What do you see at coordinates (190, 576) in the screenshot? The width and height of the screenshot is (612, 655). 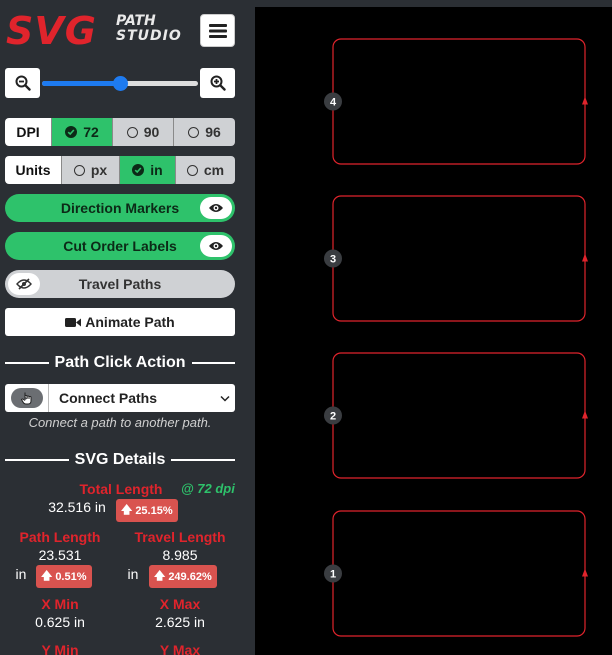 I see `travel-length-change: 249.62%` at bounding box center [190, 576].